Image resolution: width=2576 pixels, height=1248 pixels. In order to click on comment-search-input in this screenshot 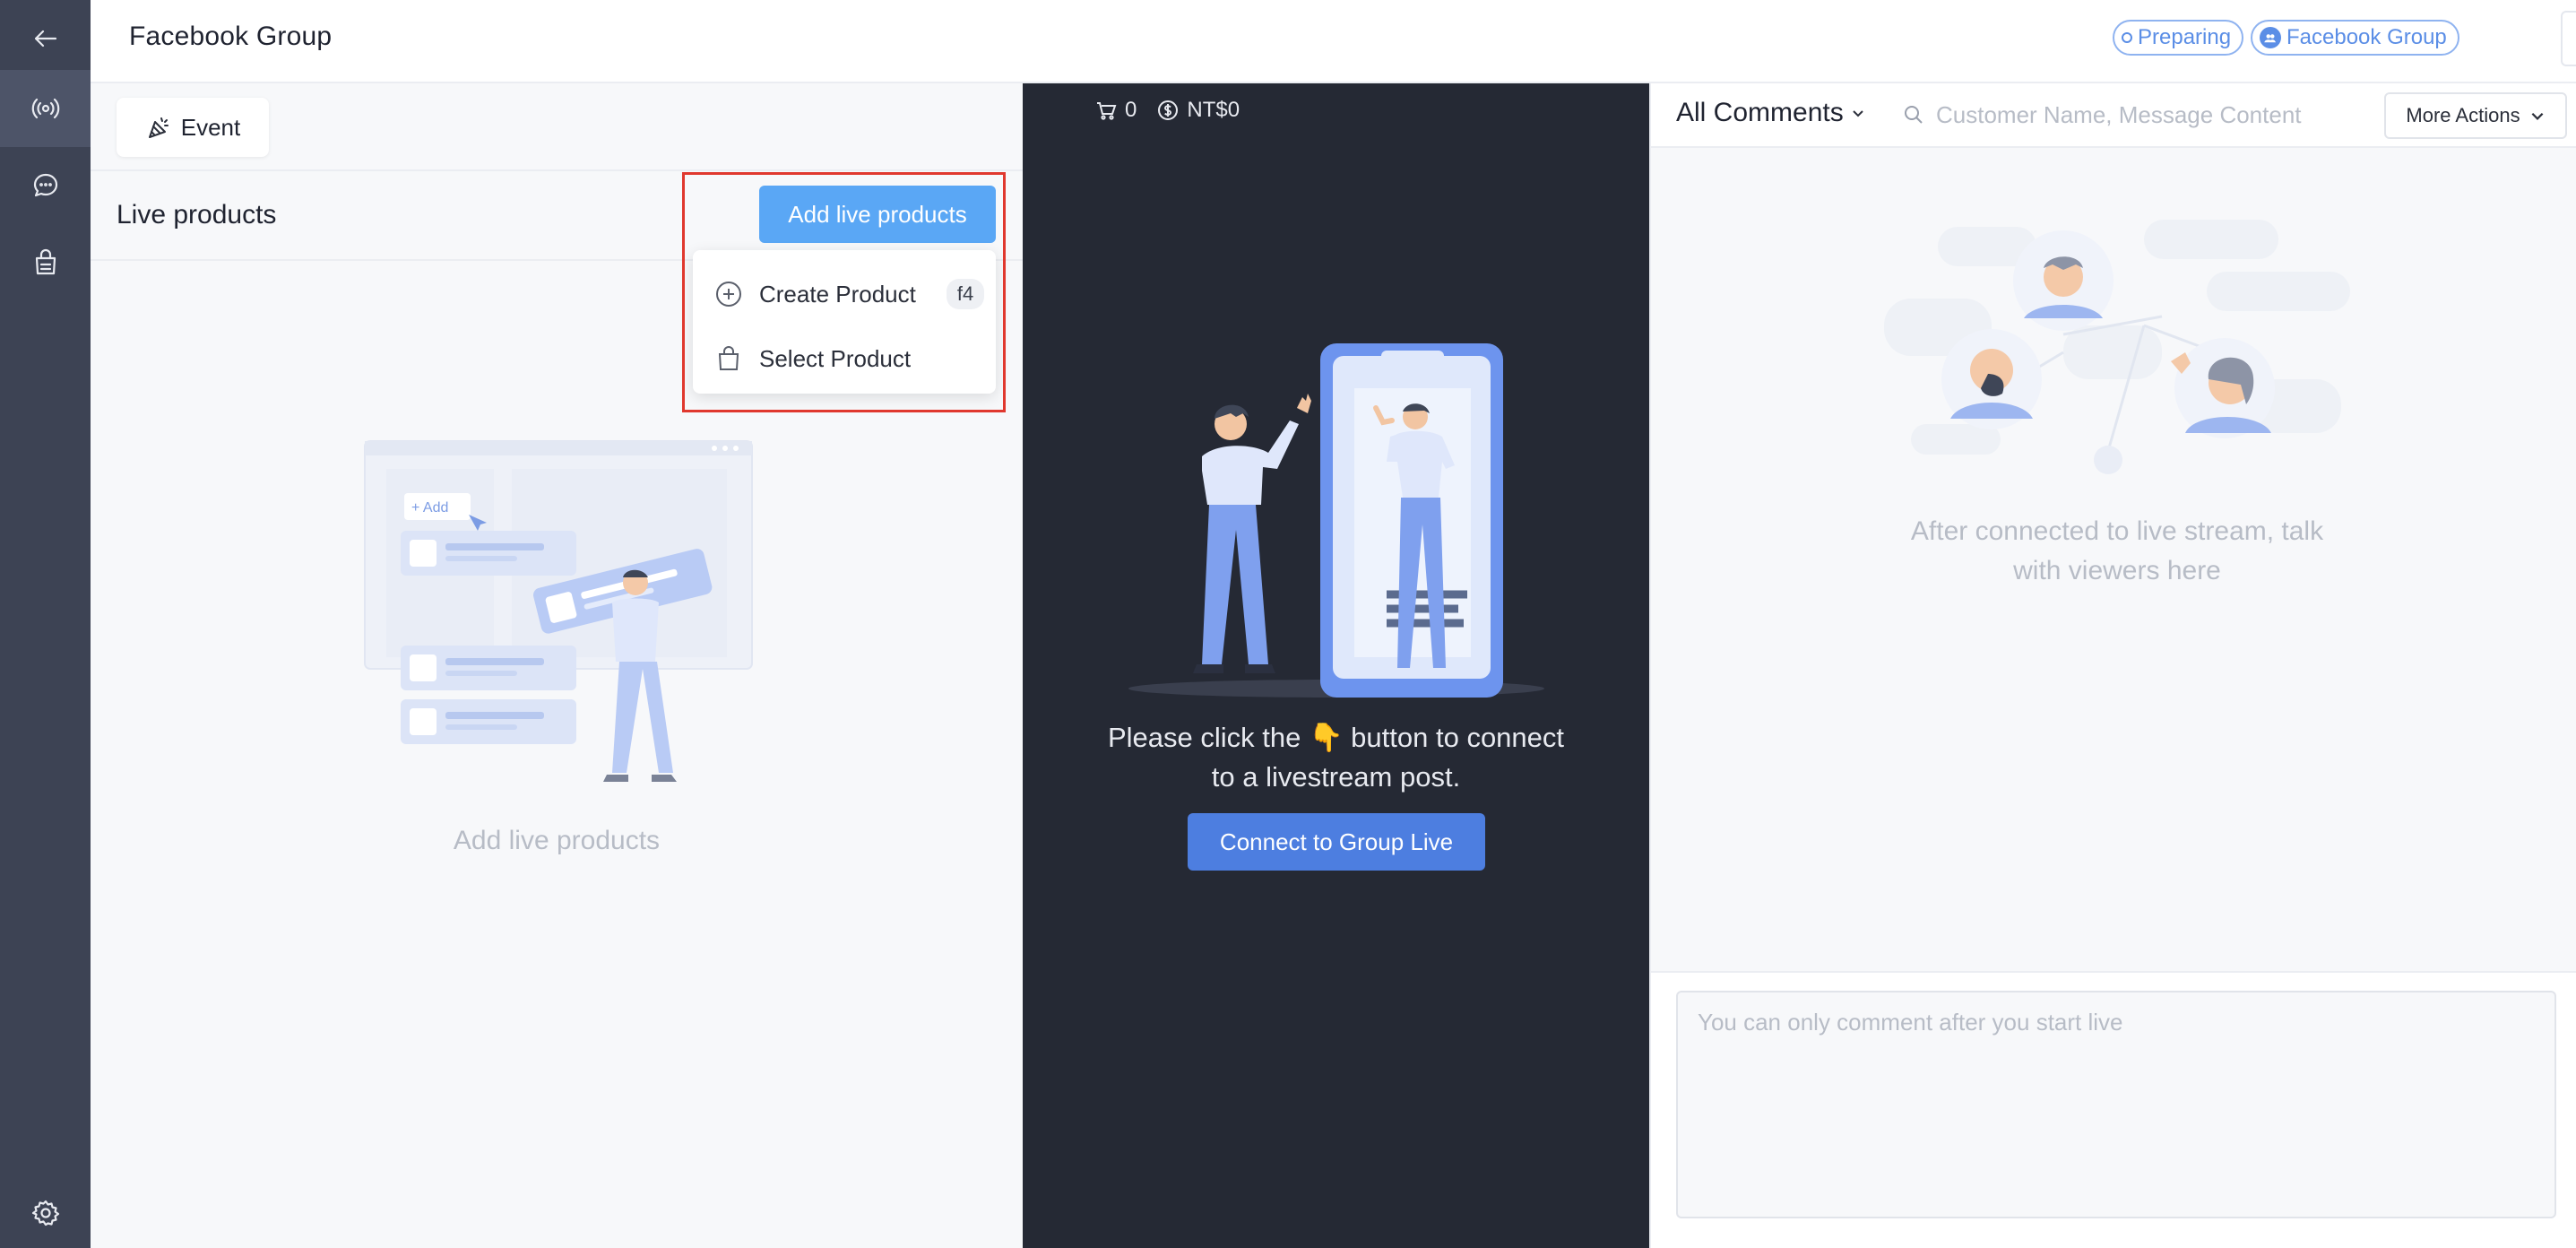, I will do `click(2124, 114)`.